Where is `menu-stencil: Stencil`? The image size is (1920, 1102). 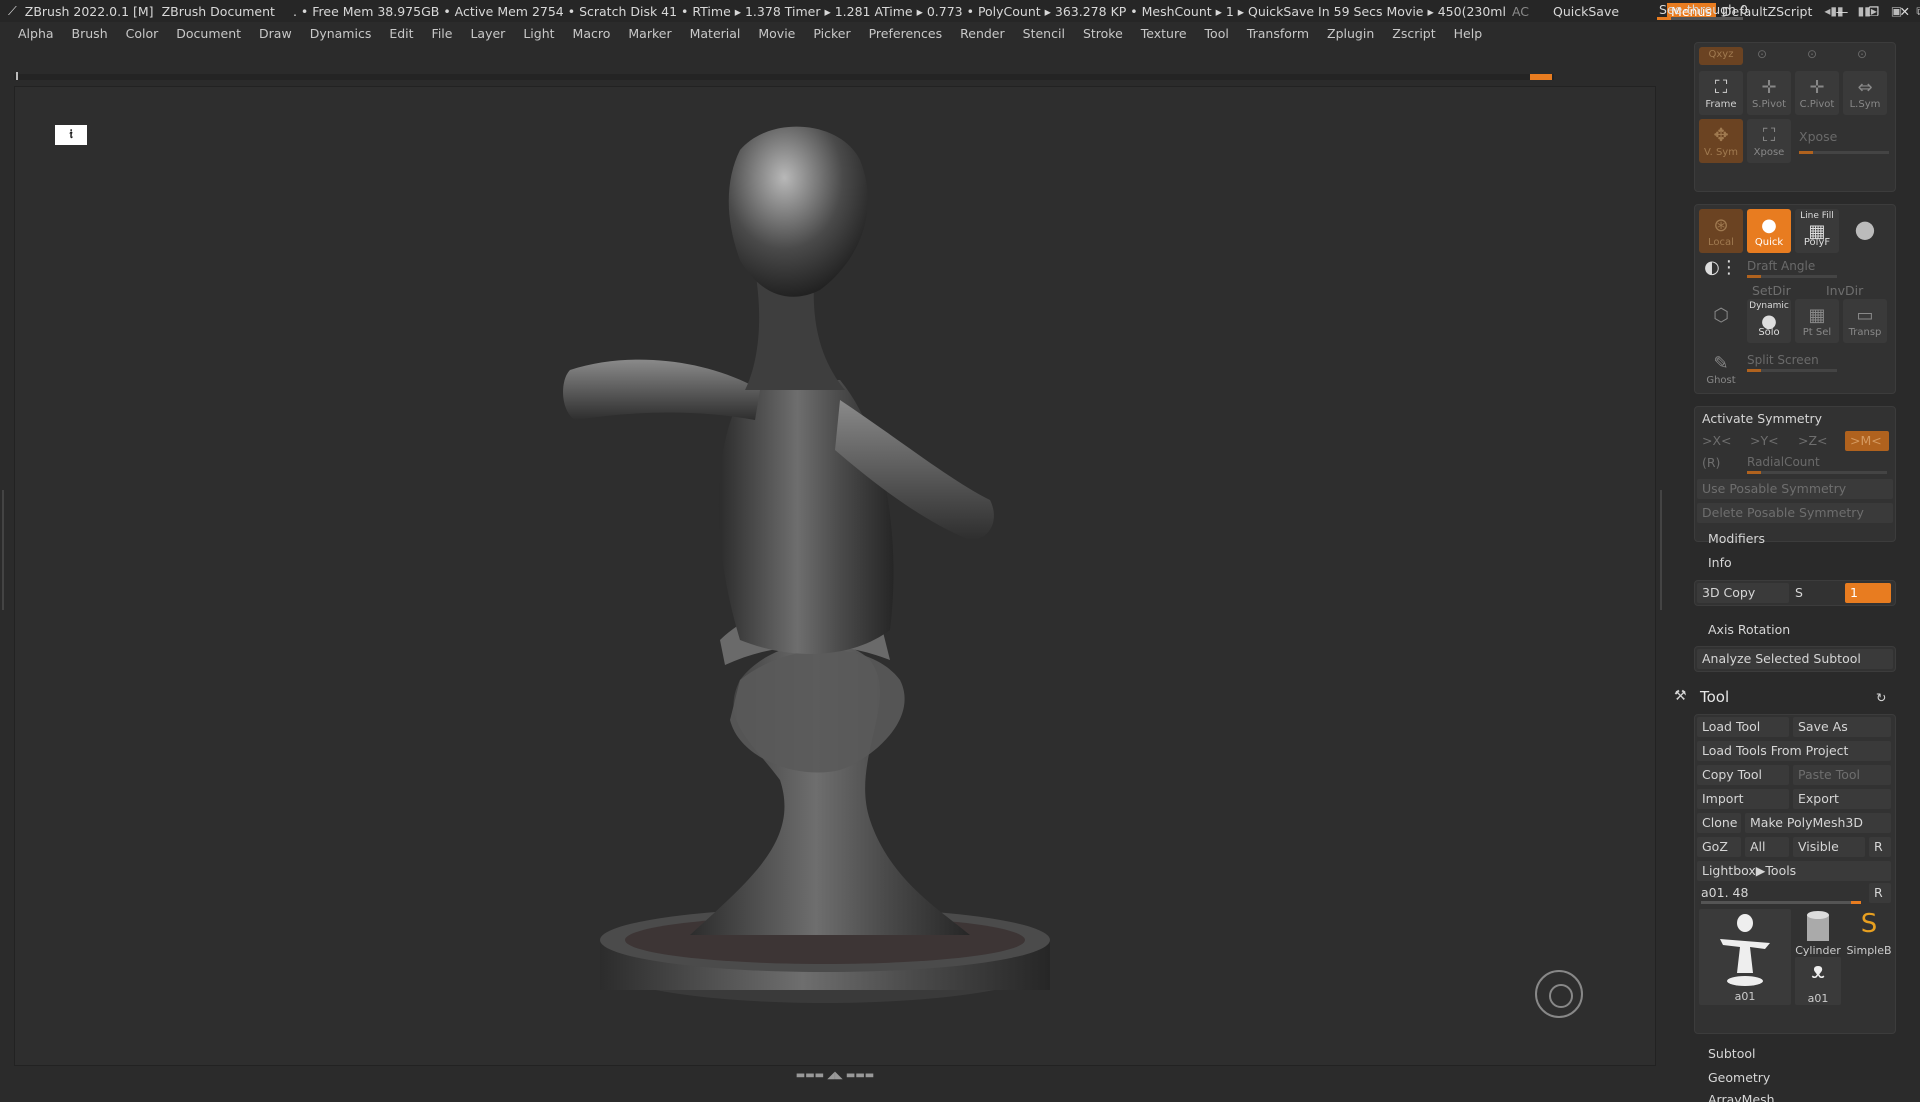 menu-stencil: Stencil is located at coordinates (1044, 33).